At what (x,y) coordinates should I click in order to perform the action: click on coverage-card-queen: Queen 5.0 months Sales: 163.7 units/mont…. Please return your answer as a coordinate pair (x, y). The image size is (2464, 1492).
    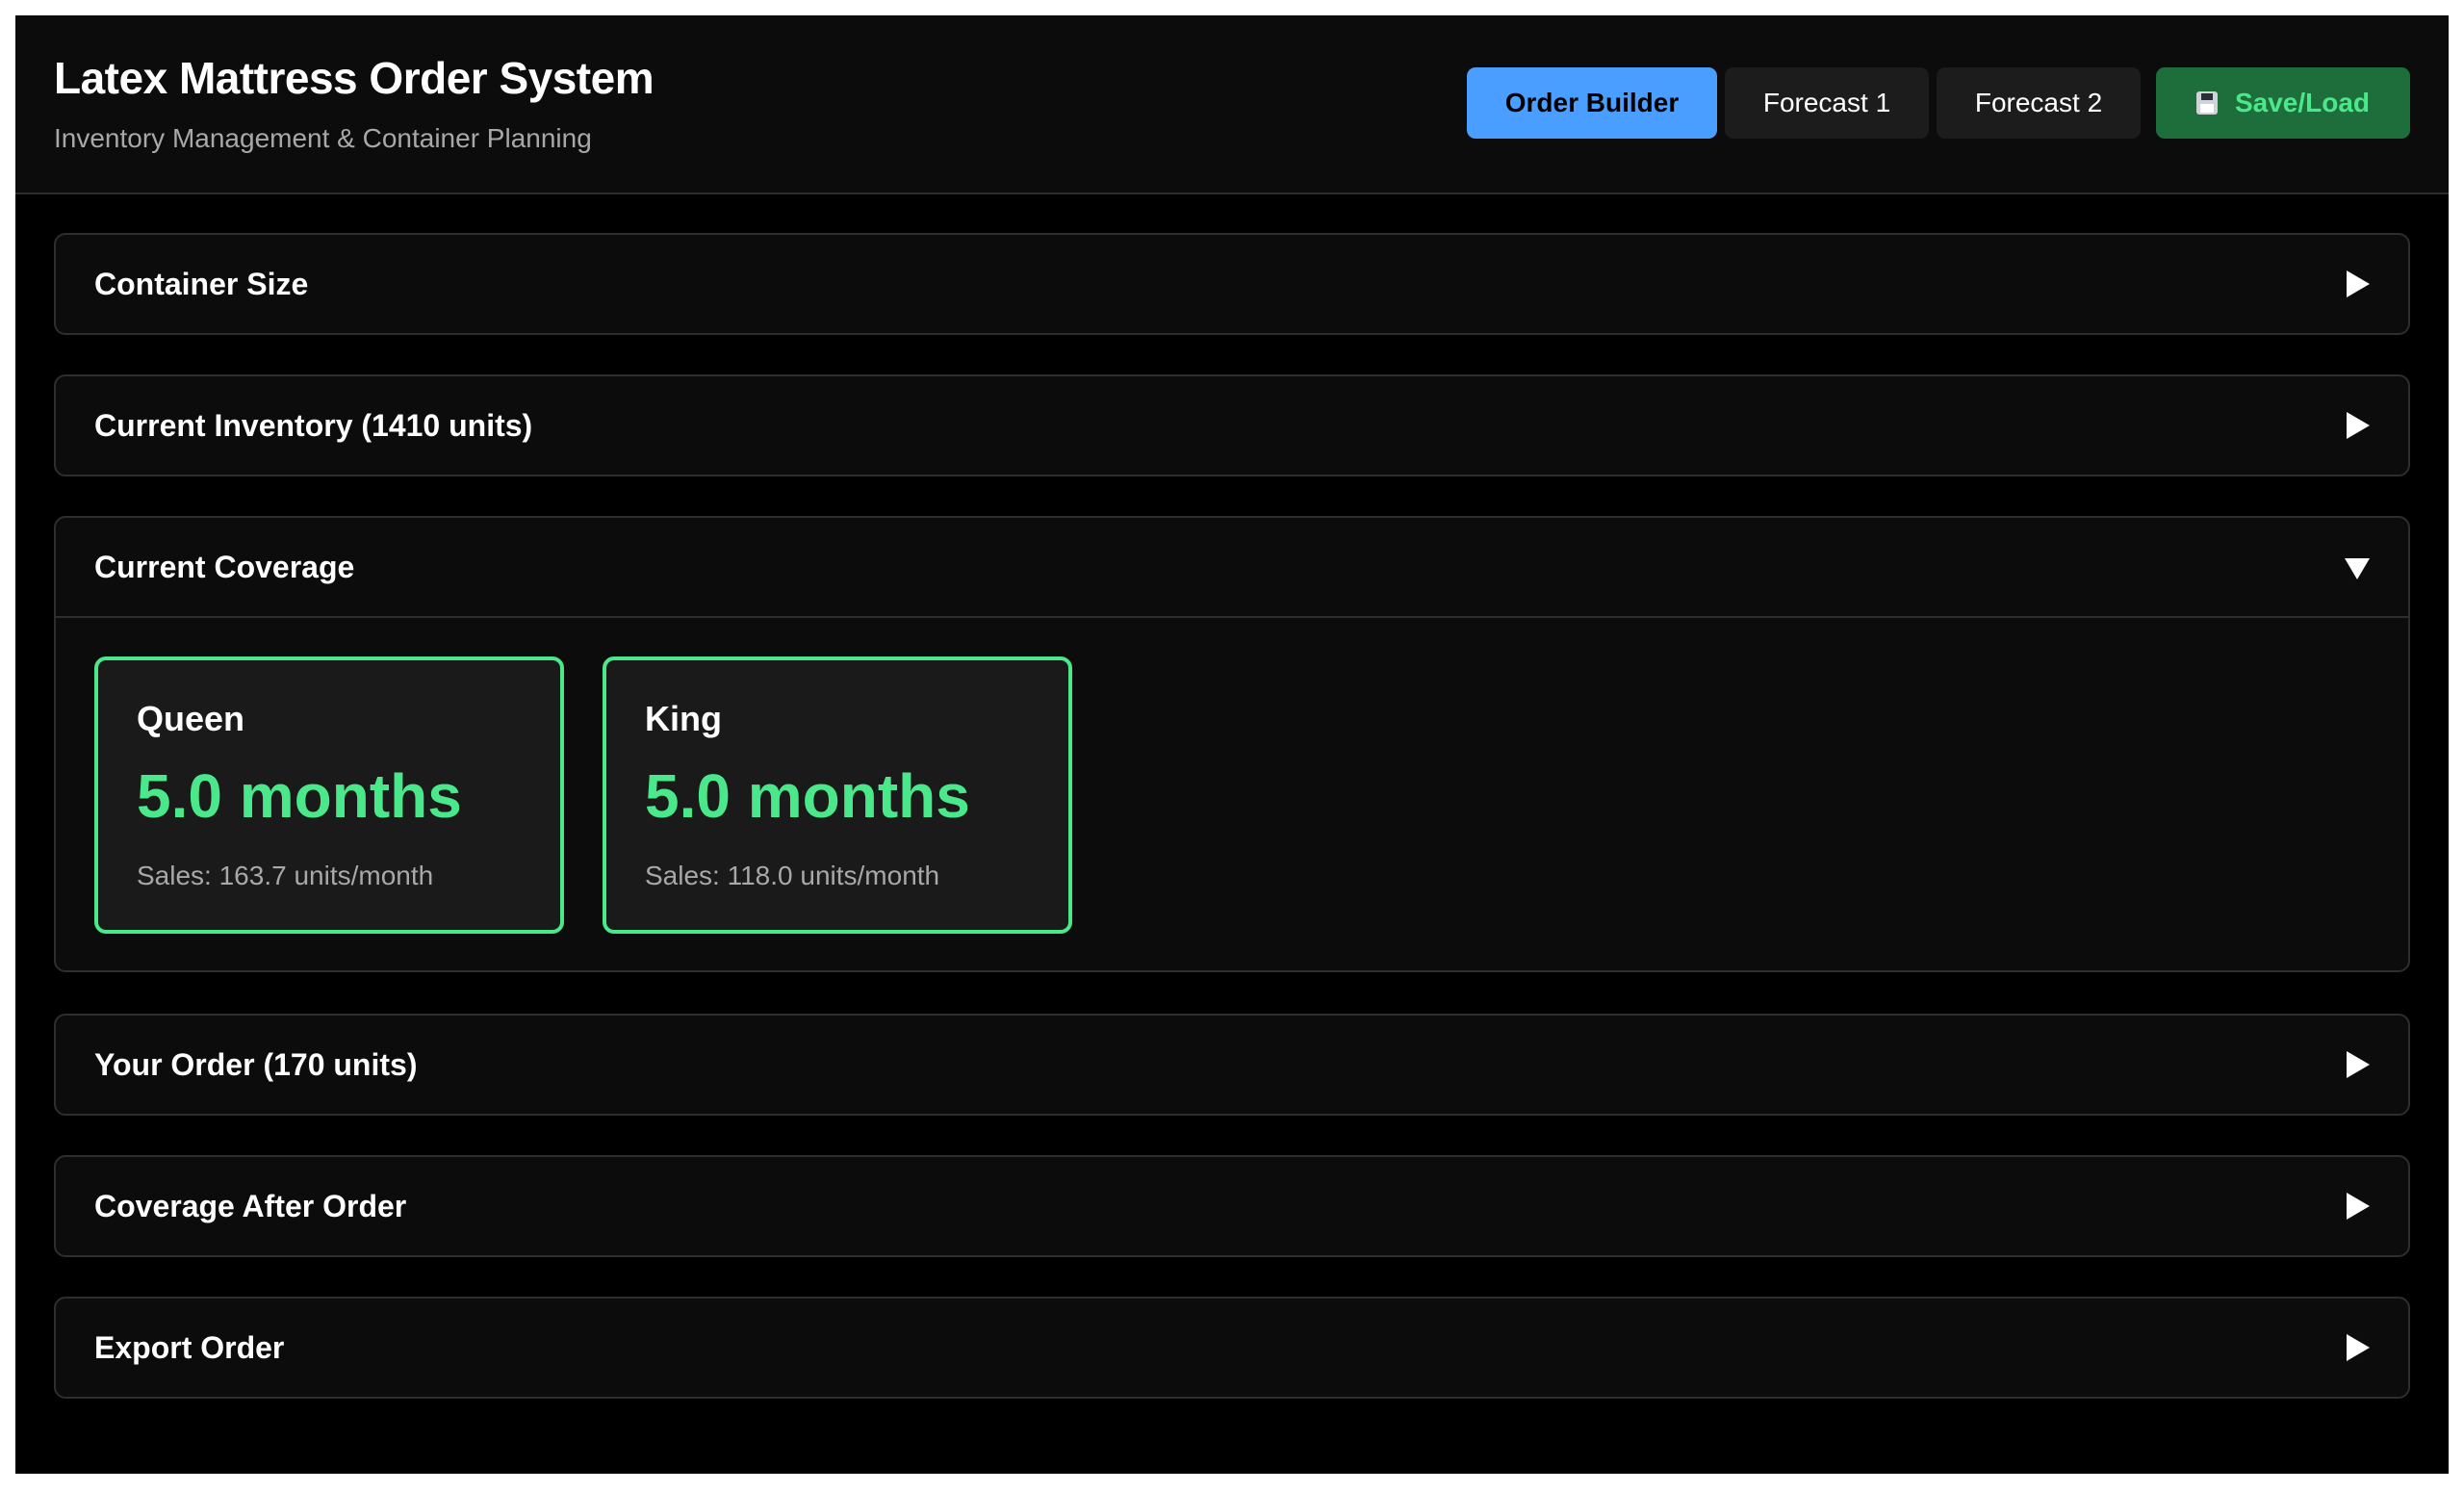
    Looking at the image, I should click on (329, 795).